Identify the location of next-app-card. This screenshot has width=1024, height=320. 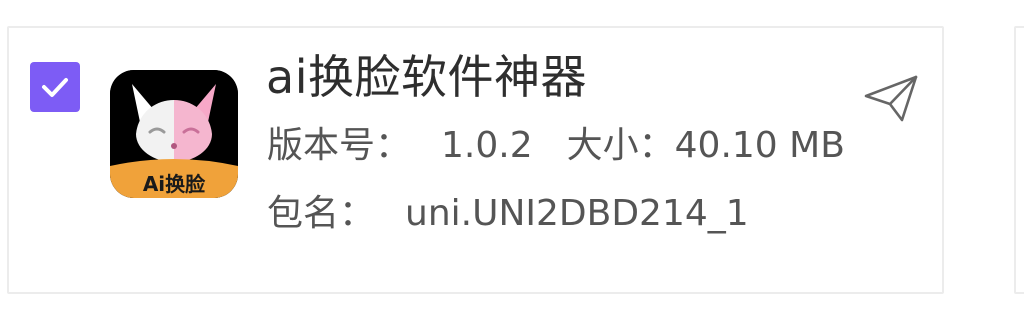
(1019, 160).